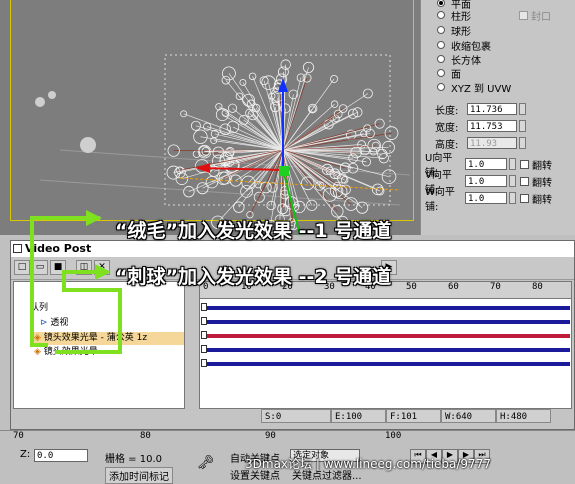  Describe the element at coordinates (368, 463) in the screenshot. I see `watermark-text: 3Dmax论坛 | www.lineeg.com/tieba/9777` at that location.